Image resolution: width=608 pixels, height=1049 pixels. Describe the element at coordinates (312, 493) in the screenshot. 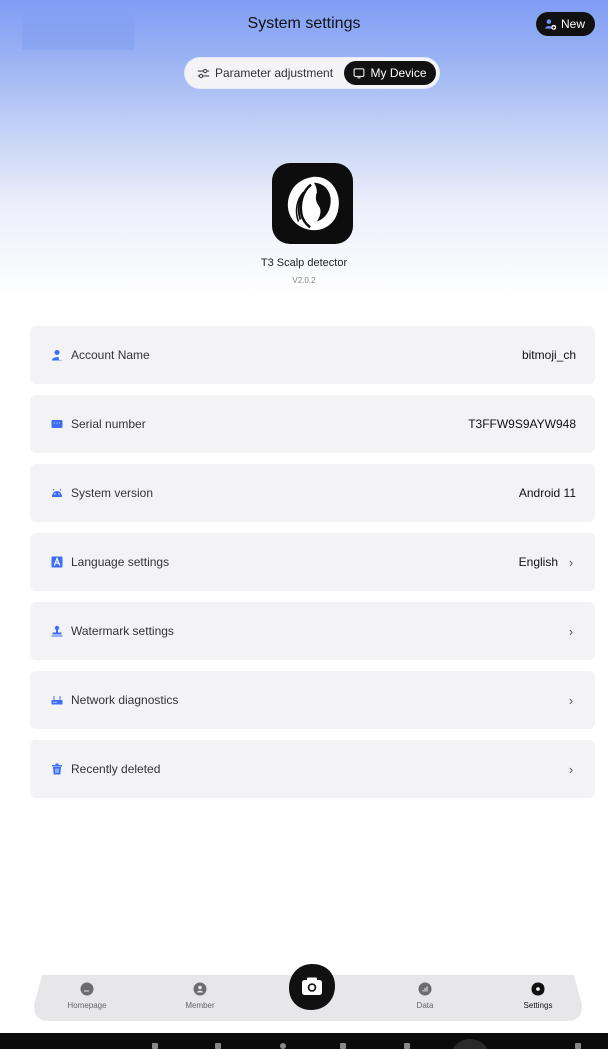

I see `row-system-version: System version Android 11` at that location.